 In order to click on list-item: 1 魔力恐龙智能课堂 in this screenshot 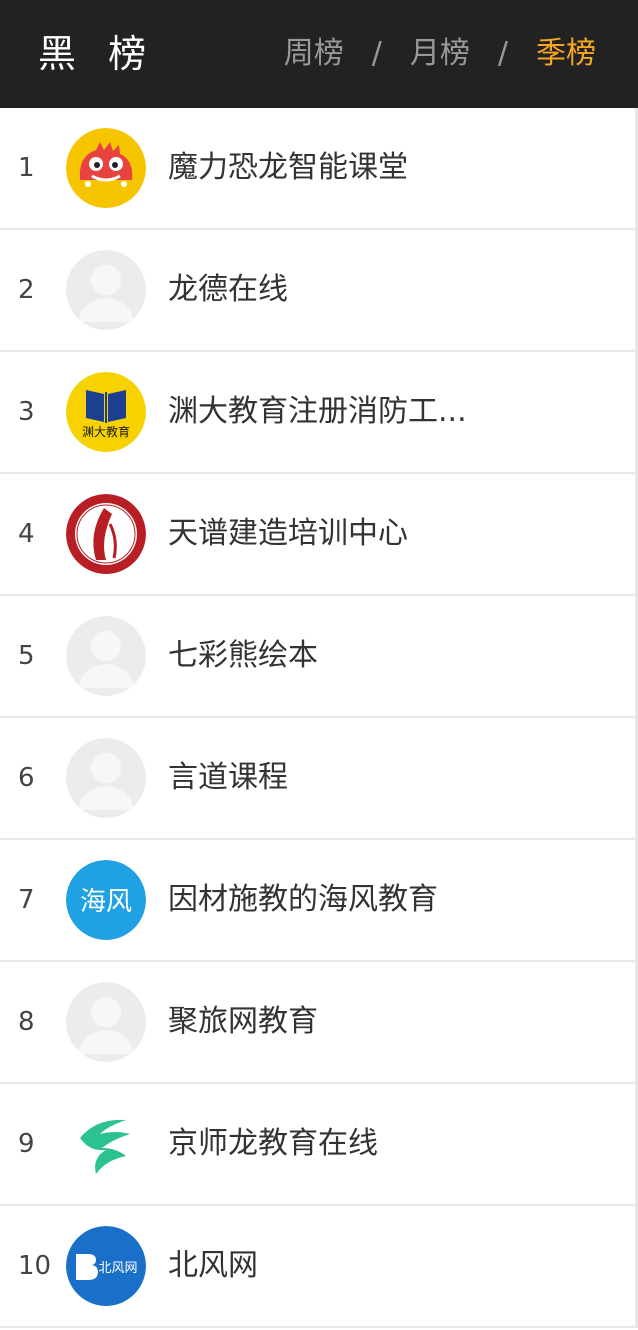, I will do `click(317, 169)`.